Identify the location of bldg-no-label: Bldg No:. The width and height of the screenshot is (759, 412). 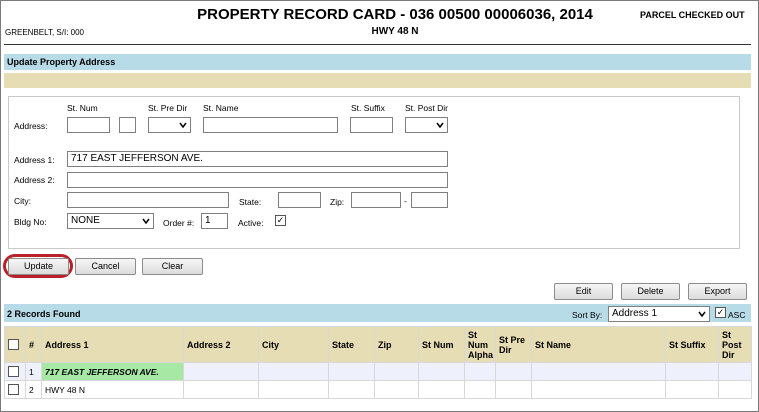
(30, 222).